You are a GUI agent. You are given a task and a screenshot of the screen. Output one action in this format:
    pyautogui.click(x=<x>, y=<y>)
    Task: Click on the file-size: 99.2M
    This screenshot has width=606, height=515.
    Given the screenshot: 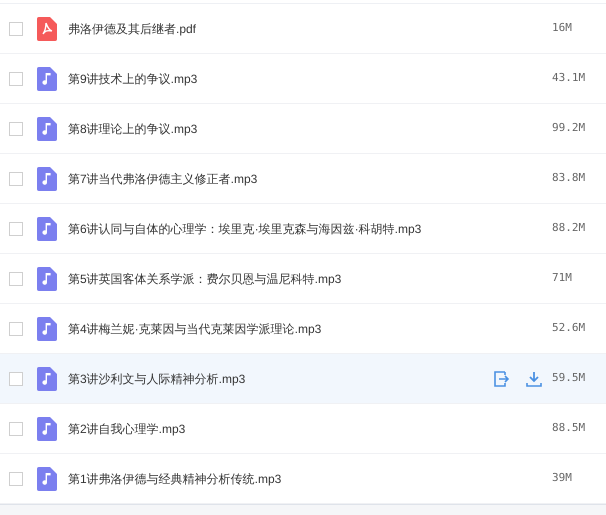 What is the action you would take?
    pyautogui.click(x=569, y=128)
    